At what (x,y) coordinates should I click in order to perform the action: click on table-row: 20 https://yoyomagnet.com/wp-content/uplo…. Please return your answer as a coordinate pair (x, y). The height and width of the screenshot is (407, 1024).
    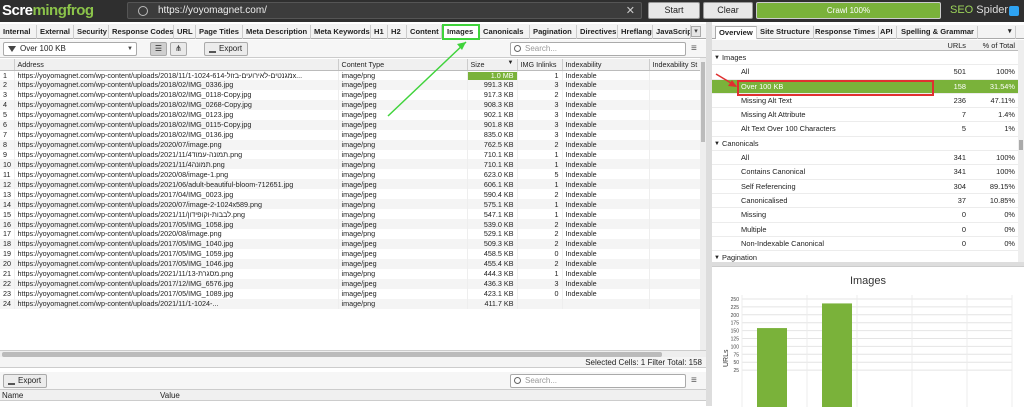
    Looking at the image, I should click on (350, 263).